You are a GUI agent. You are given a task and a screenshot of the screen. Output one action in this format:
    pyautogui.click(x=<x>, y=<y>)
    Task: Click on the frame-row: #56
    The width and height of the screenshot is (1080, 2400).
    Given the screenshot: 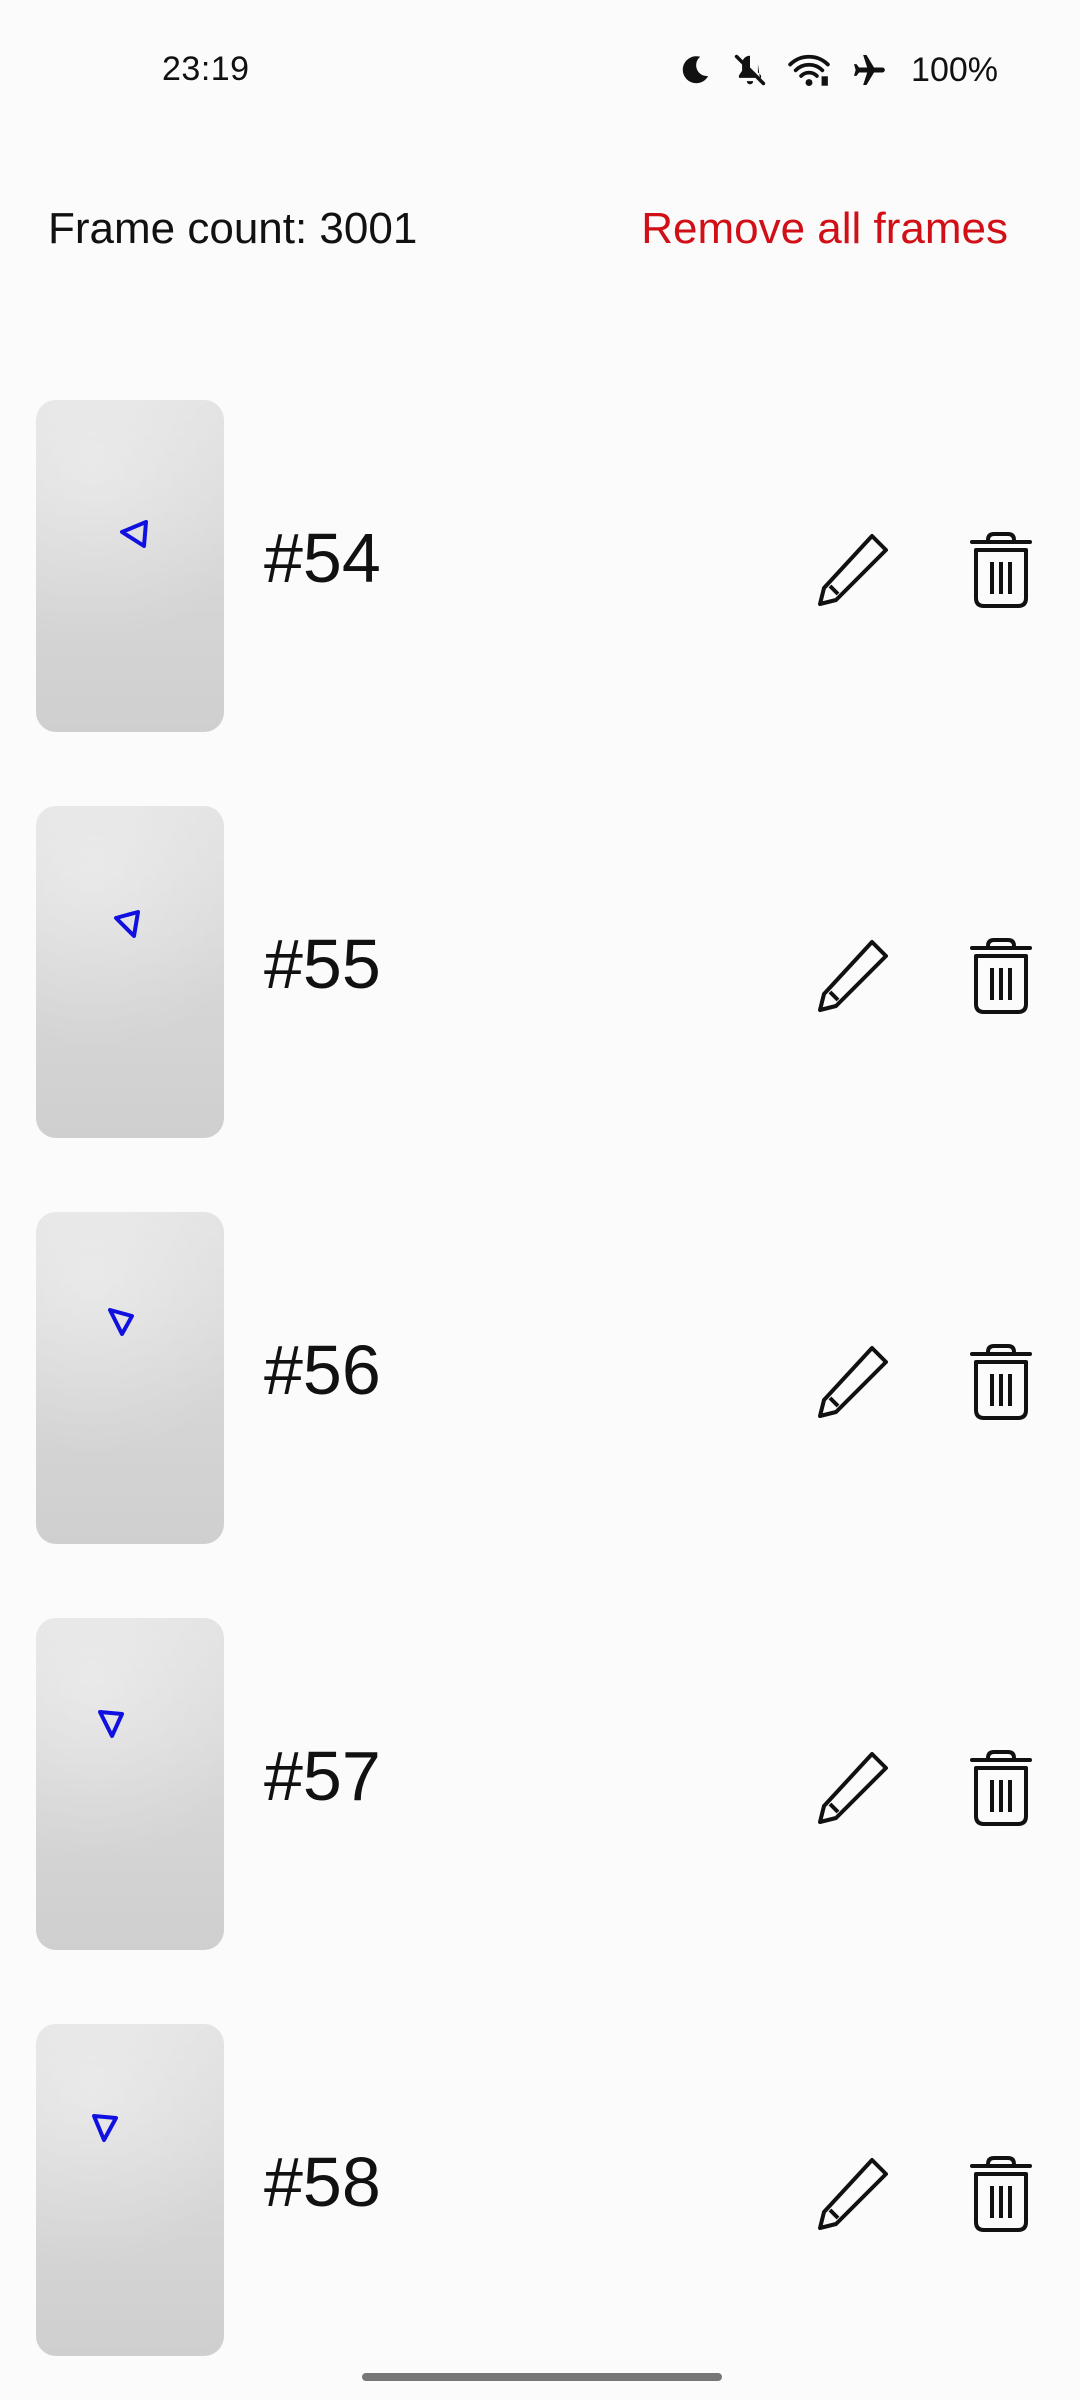 What is the action you would take?
    pyautogui.click(x=540, y=1378)
    